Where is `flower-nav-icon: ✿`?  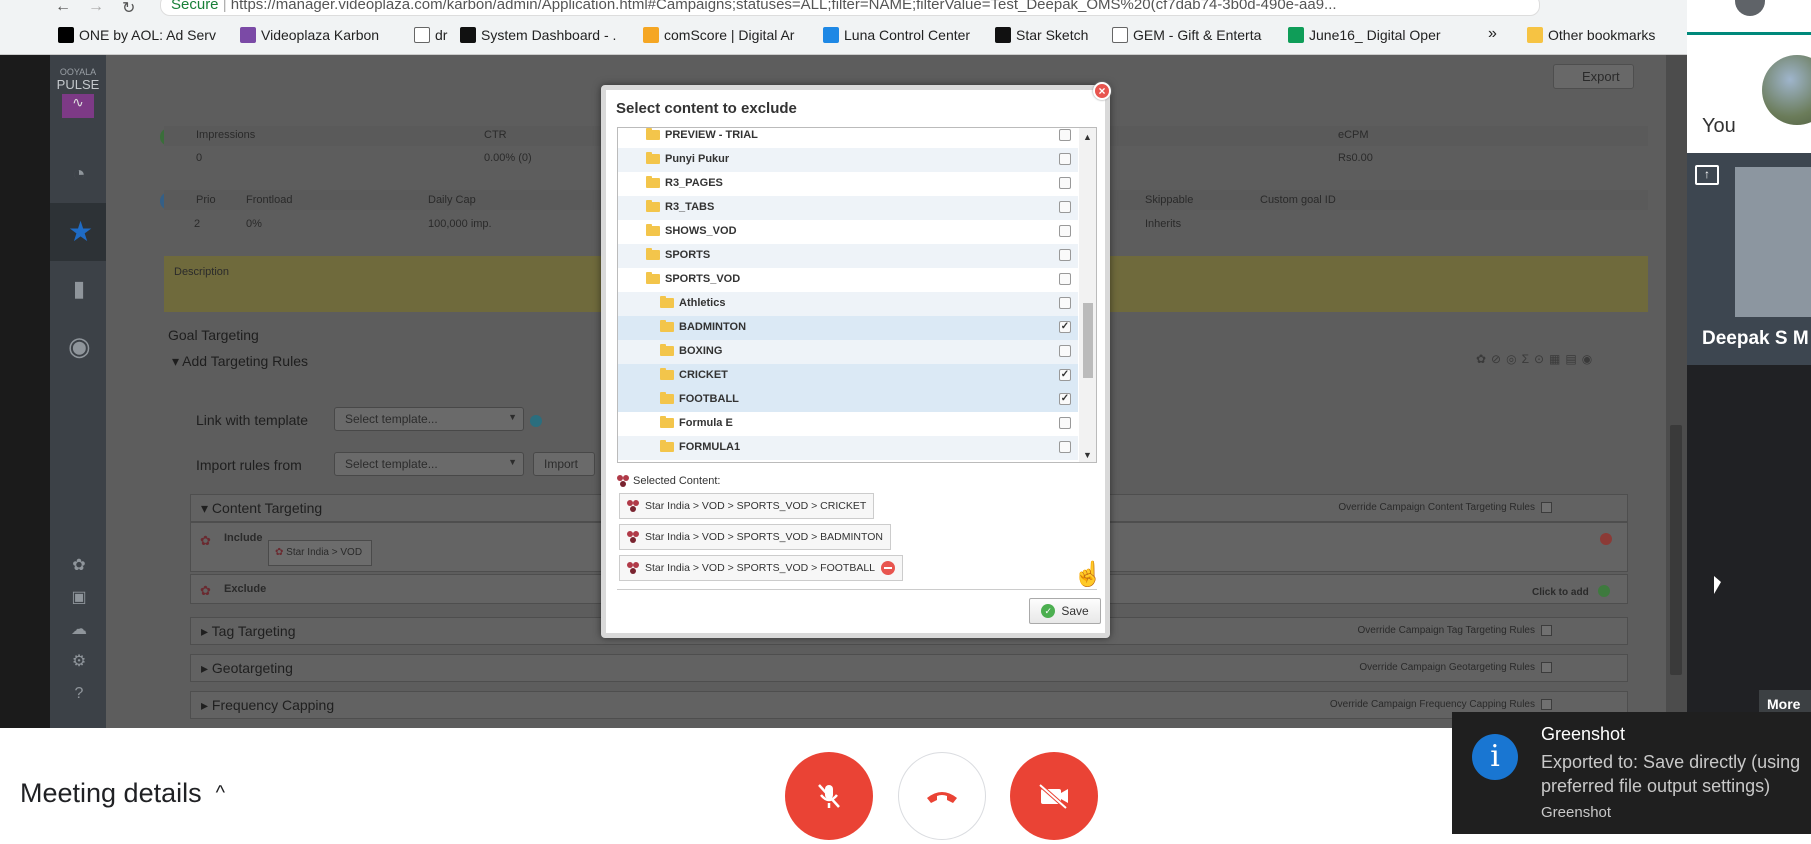
flower-nav-icon: ✿ is located at coordinates (79, 566).